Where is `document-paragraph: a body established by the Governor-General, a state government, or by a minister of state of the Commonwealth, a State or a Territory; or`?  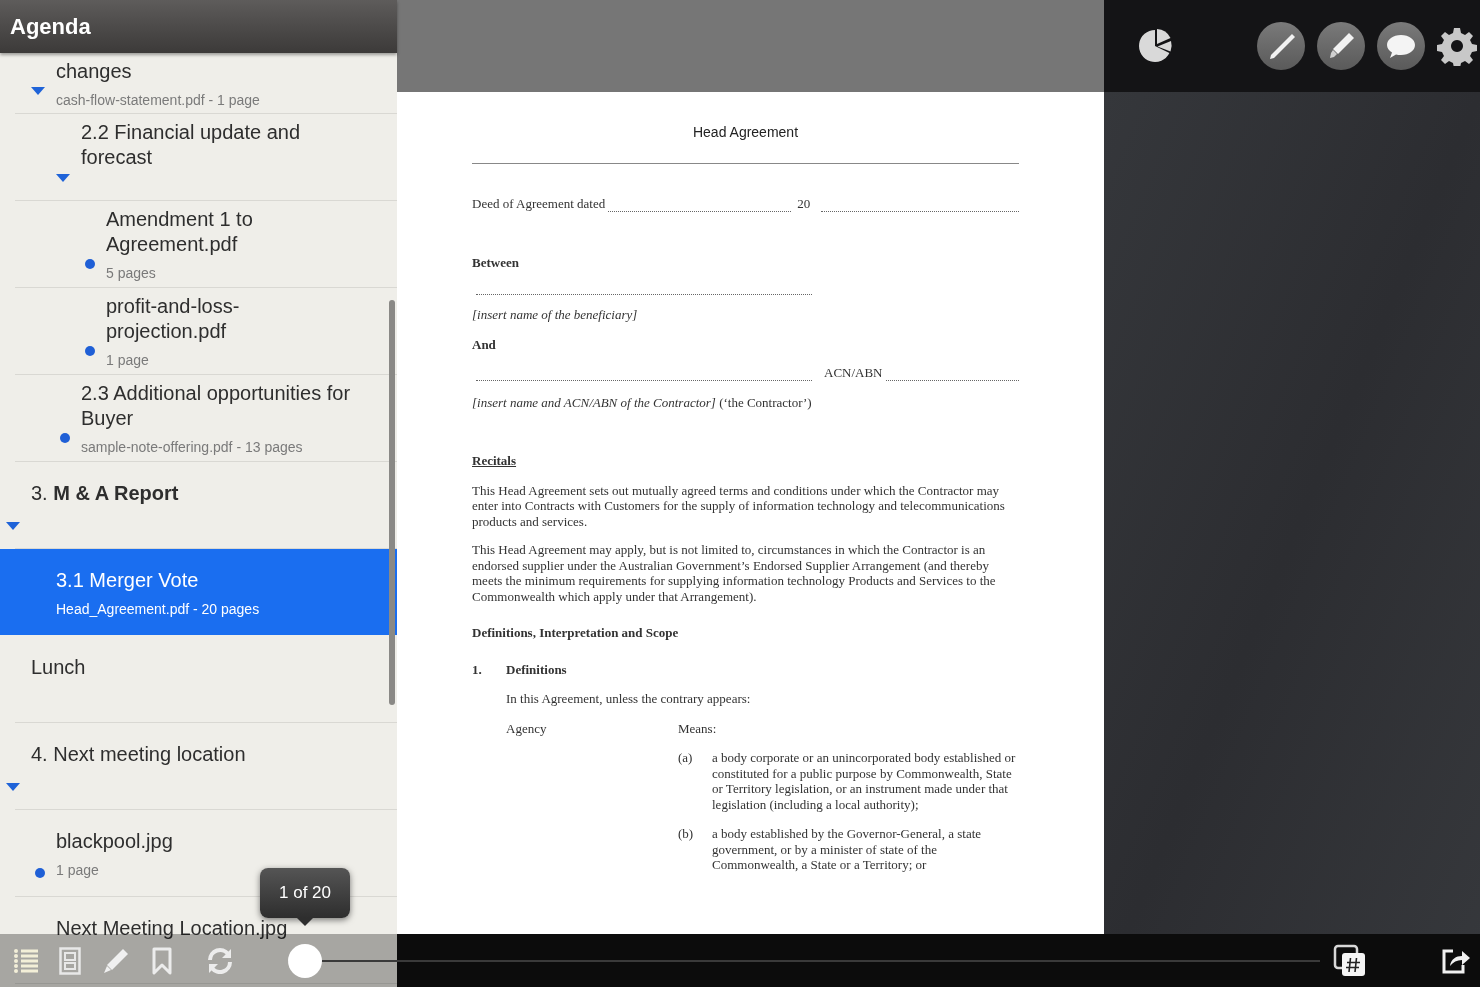
document-paragraph: a body established by the Governor-General, a state government, or by a minister of state of the Commonwealth, a State or a Territory; or is located at coordinates (847, 849).